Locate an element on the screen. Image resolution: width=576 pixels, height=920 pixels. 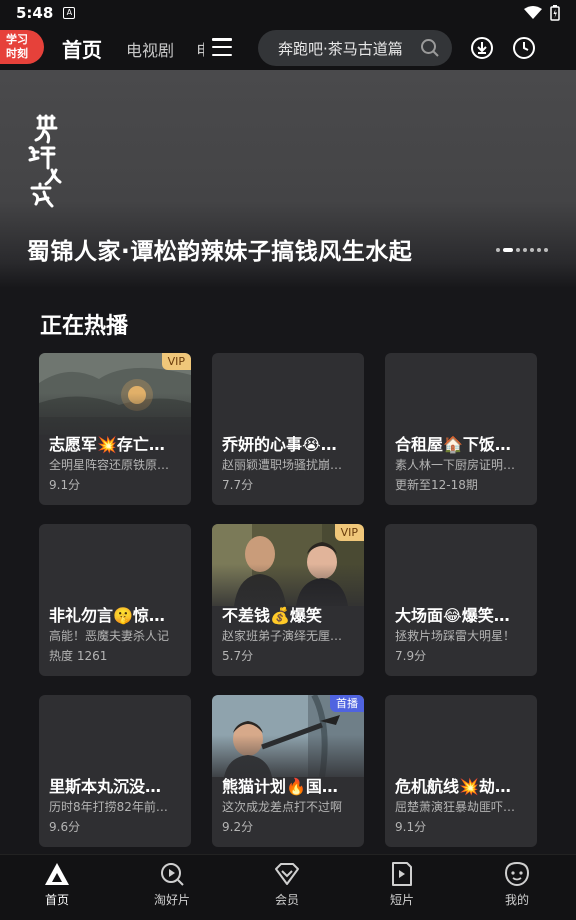
premiere-badge: 首播 is located at coordinates (347, 703).